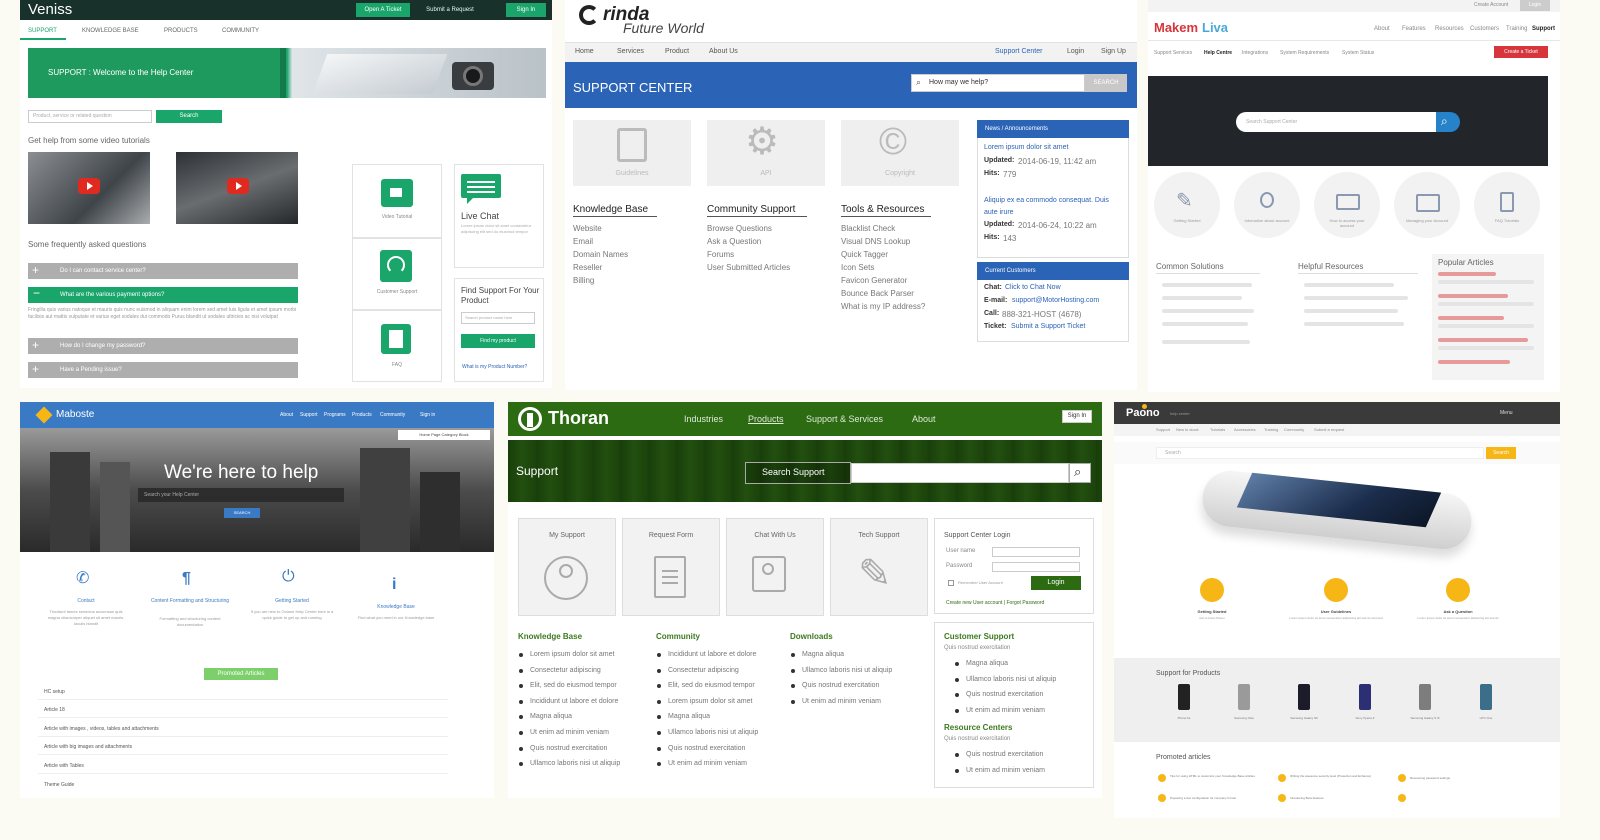  What do you see at coordinates (1521, 52) in the screenshot?
I see `create-ticket-button: Create a Ticket` at bounding box center [1521, 52].